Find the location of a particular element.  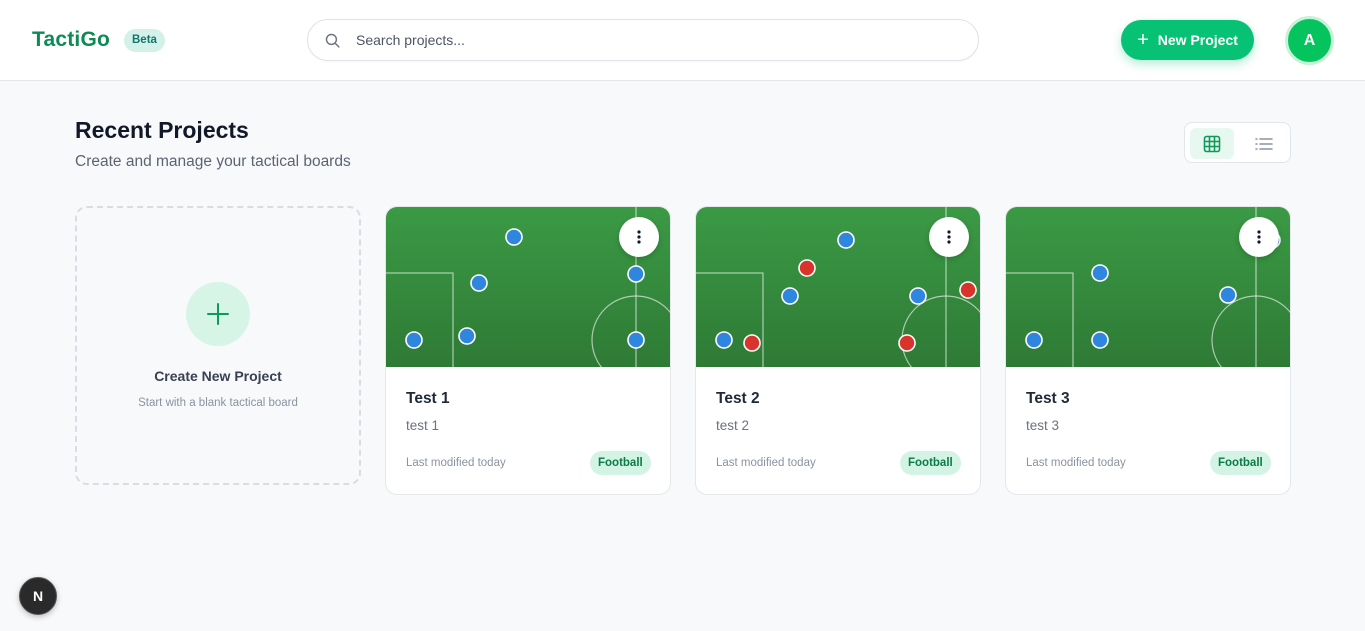

project-title: Test 1 is located at coordinates (428, 398).